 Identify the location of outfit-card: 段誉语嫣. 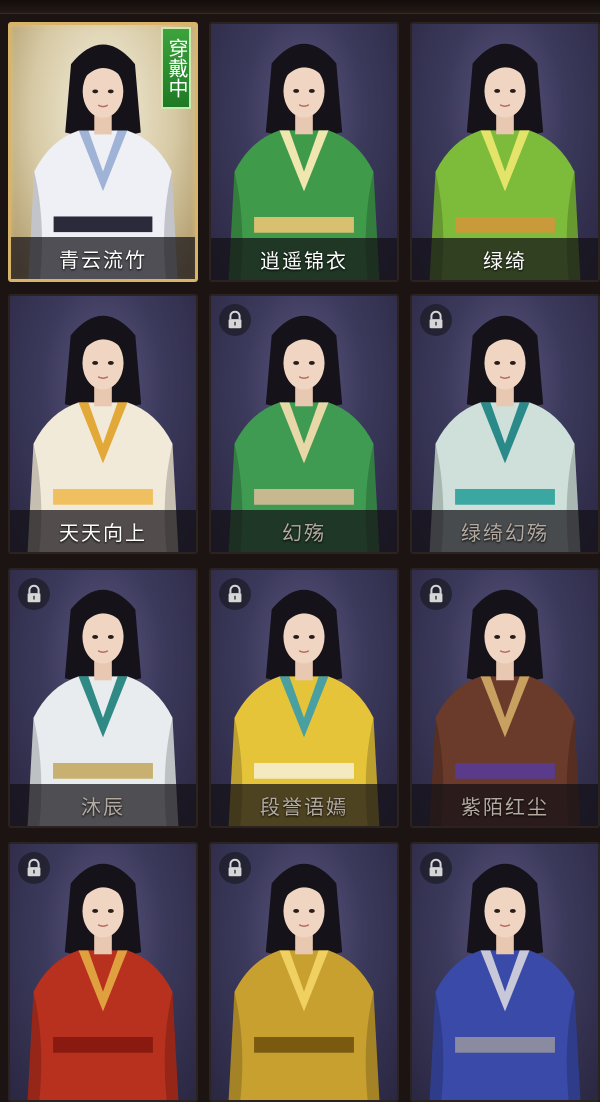
(304, 698).